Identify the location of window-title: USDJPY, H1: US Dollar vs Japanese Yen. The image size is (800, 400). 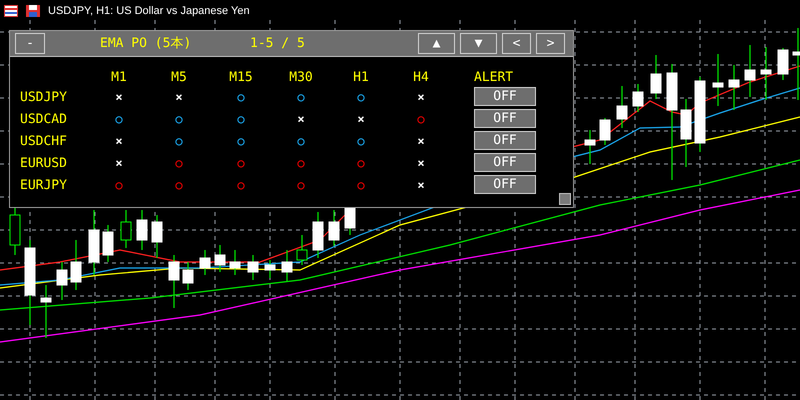
(149, 11).